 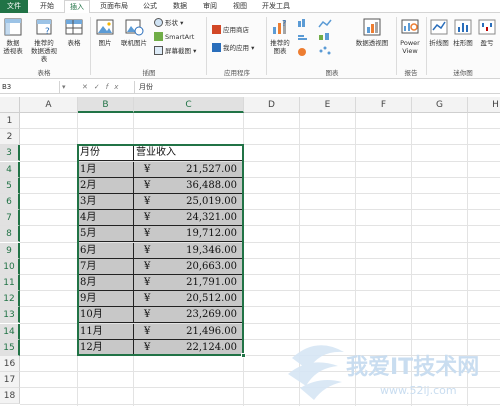 What do you see at coordinates (10, 218) in the screenshot?
I see `row-header-7: 7` at bounding box center [10, 218].